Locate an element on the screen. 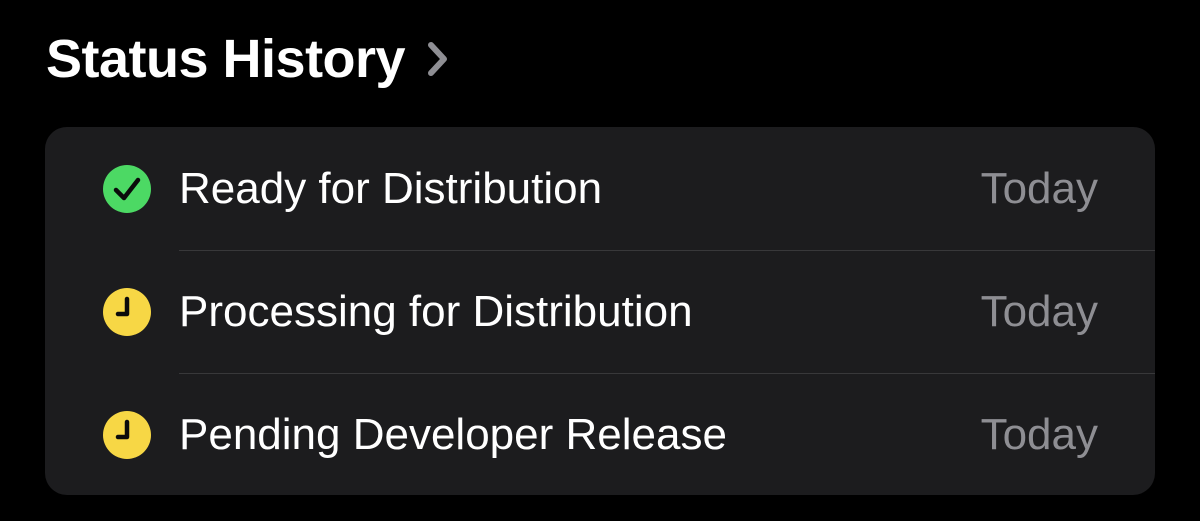  status-label: Pending Developer Release is located at coordinates (453, 434).